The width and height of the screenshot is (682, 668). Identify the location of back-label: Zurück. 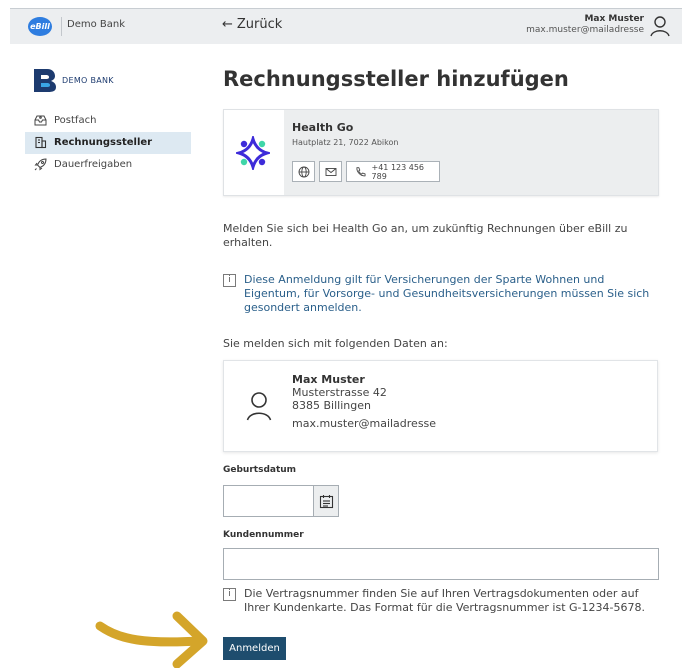
(259, 24).